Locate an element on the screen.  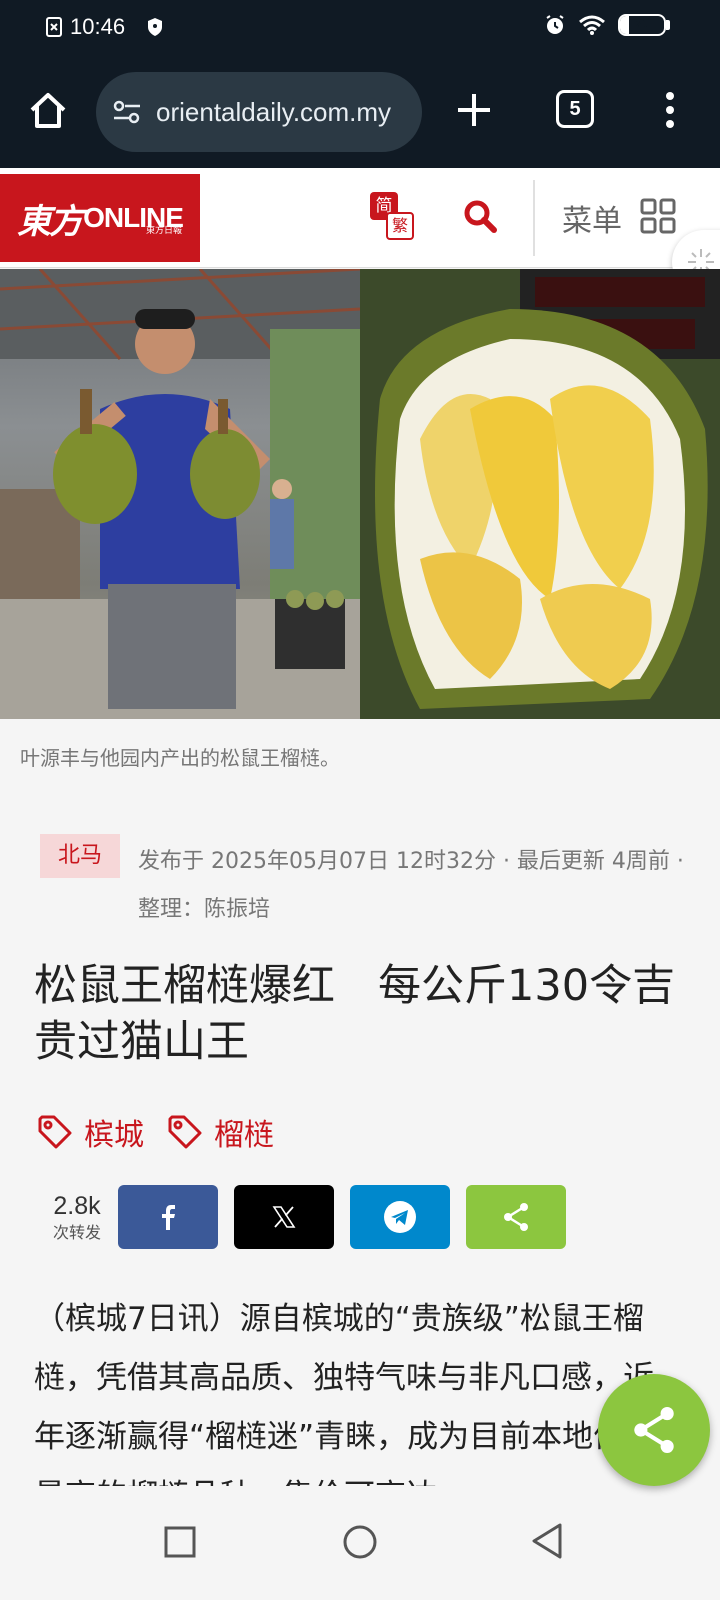
notification-icon is located at coordinates (54, 27).